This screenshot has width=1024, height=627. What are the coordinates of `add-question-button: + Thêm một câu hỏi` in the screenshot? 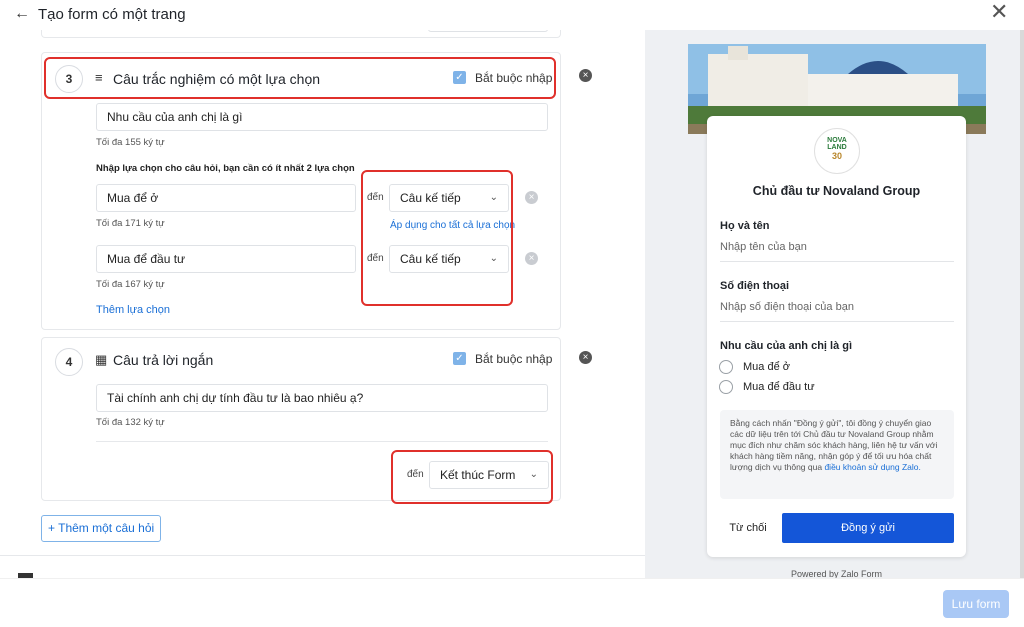 It's located at (101, 528).